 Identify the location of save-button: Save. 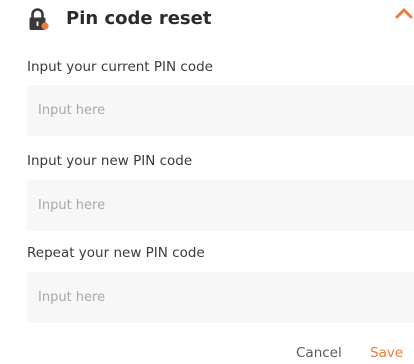
(386, 353).